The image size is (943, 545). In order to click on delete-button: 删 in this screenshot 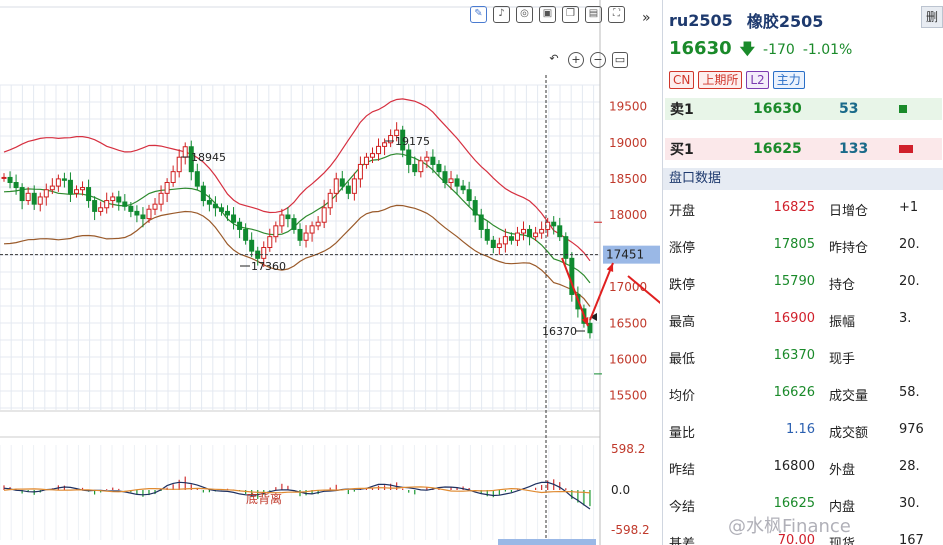, I will do `click(932, 17)`.